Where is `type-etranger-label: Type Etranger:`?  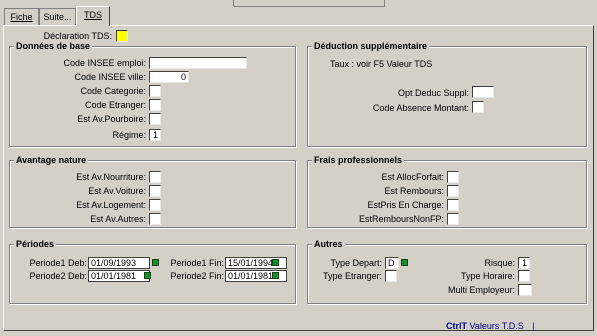 type-etranger-label: Type Etranger: is located at coordinates (352, 276).